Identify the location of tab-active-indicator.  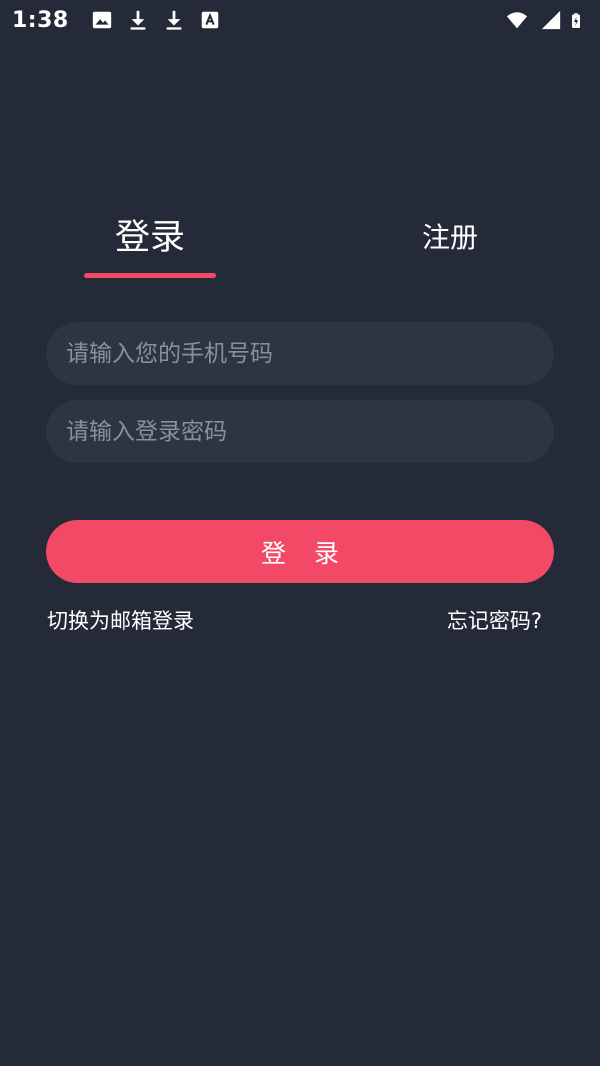
(150, 275).